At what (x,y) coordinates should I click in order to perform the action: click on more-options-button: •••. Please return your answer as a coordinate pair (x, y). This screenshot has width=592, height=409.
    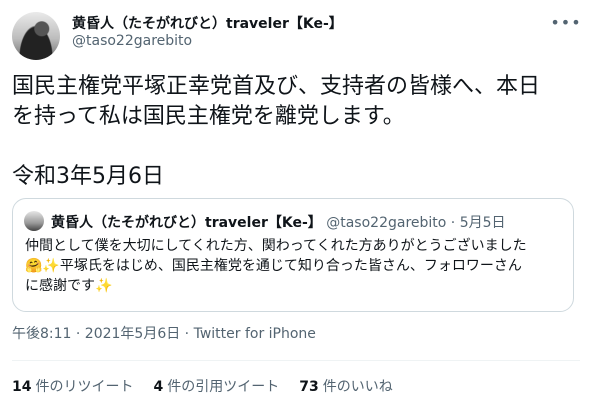
    Looking at the image, I should click on (565, 22).